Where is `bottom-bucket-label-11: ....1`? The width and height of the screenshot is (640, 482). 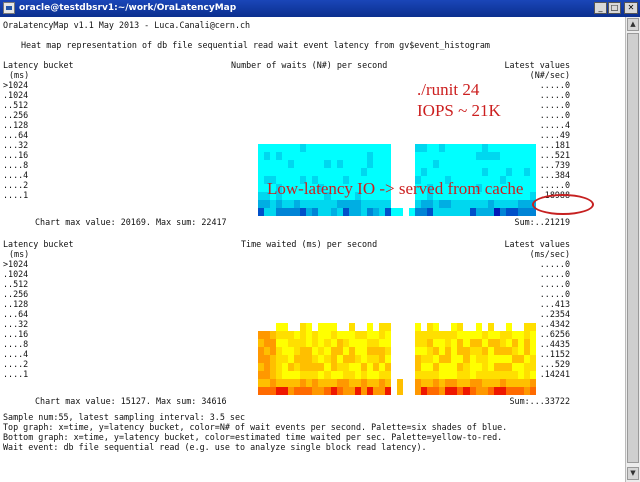
bottom-bucket-label-11: ....1 is located at coordinates (16, 374).